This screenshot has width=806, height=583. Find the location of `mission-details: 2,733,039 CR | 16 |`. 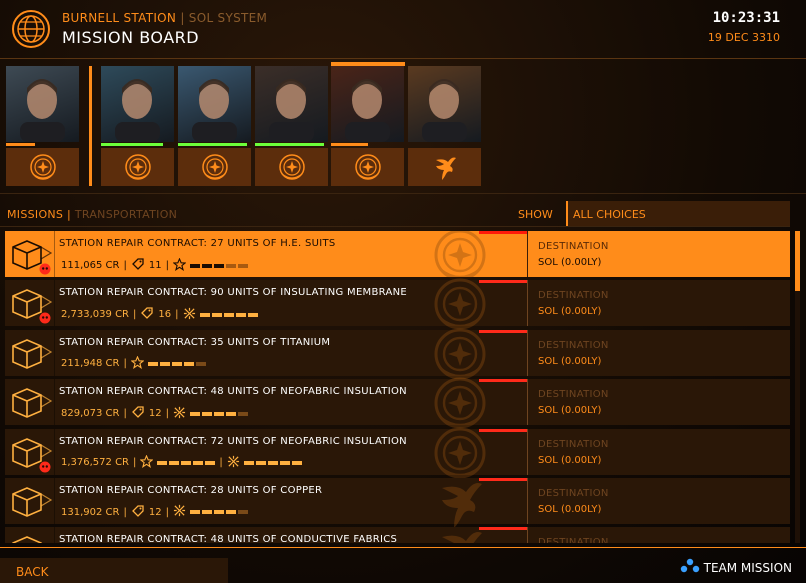

mission-details: 2,733,039 CR | 16 | is located at coordinates (159, 314).